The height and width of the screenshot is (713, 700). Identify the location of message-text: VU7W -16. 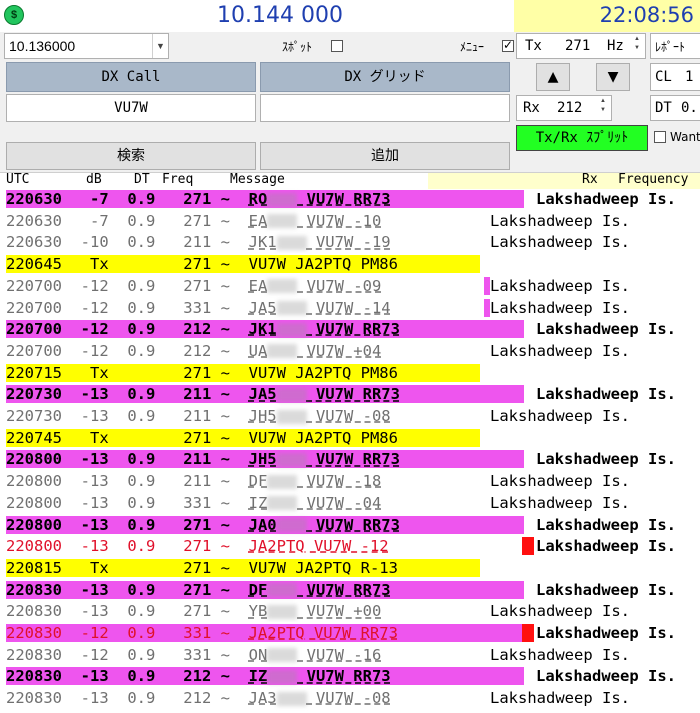
(339, 654).